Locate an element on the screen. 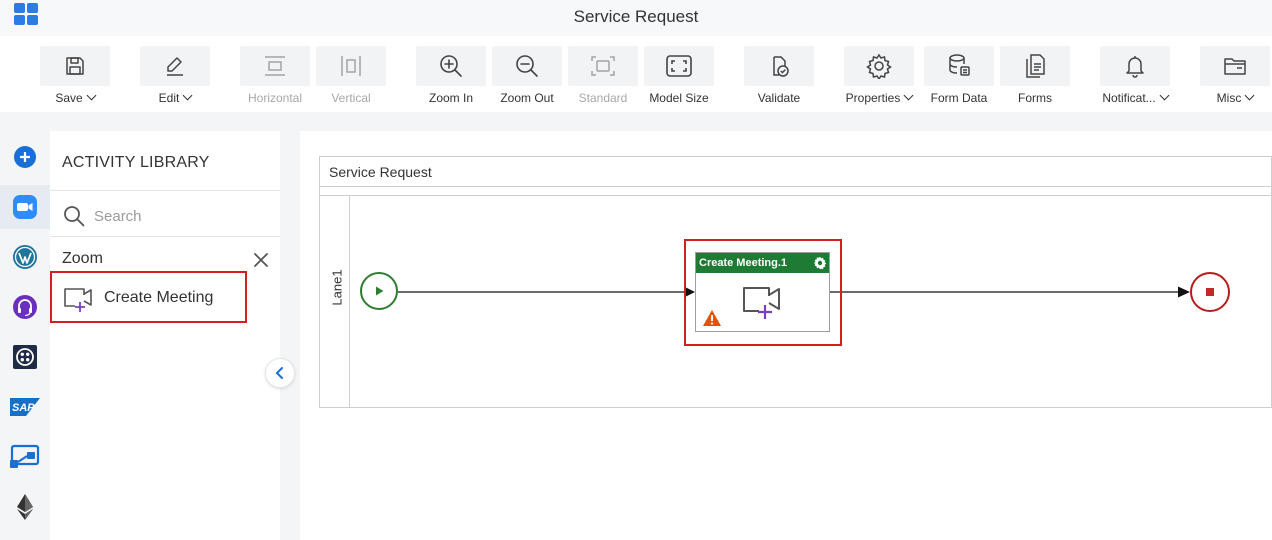 Image resolution: width=1272 pixels, height=540 pixels. rail-sap: SAP is located at coordinates (25, 407).